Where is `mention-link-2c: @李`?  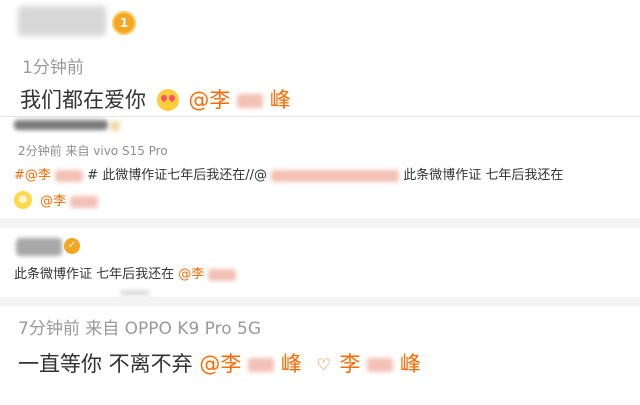
mention-link-2c: @李 is located at coordinates (69, 201).